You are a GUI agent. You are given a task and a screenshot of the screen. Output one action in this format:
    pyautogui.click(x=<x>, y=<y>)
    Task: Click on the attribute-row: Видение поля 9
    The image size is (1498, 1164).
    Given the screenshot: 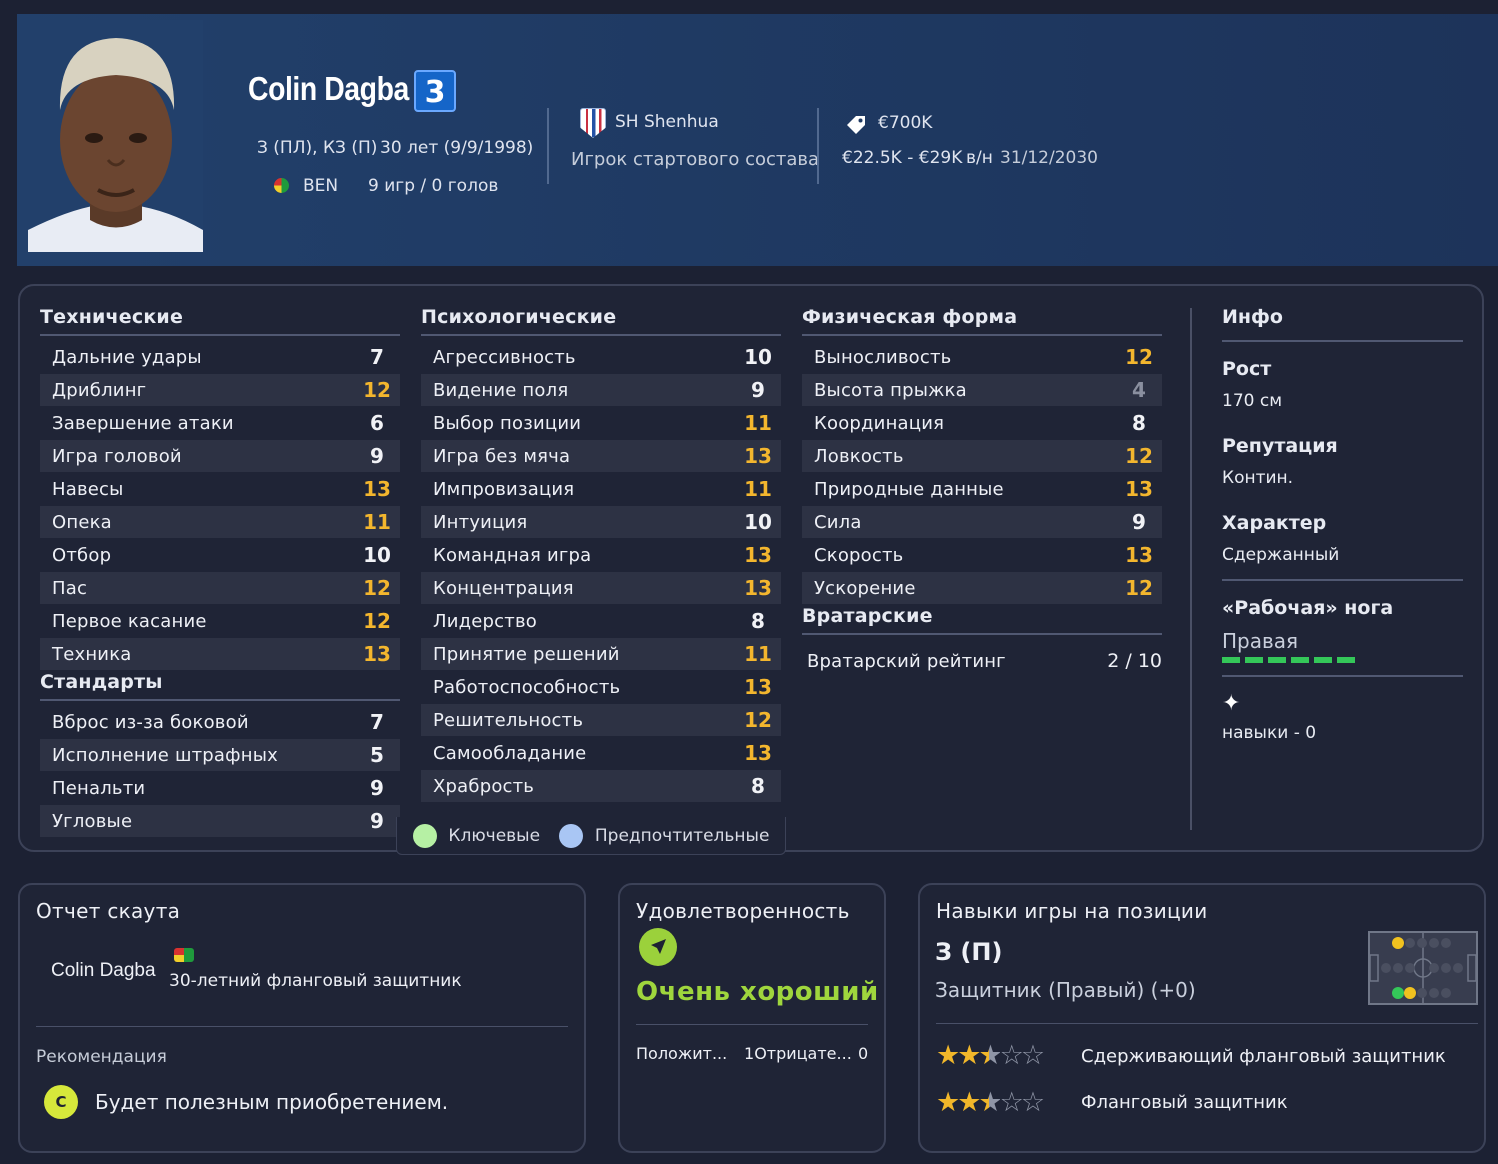 What is the action you would take?
    pyautogui.click(x=601, y=390)
    